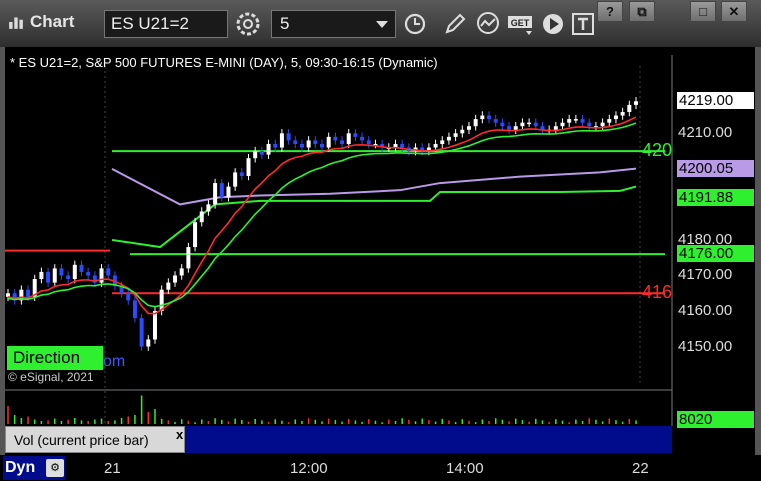 Image resolution: width=761 pixels, height=481 pixels. What do you see at coordinates (705, 311) in the screenshot?
I see `y-tick-label: 4160.00` at bounding box center [705, 311].